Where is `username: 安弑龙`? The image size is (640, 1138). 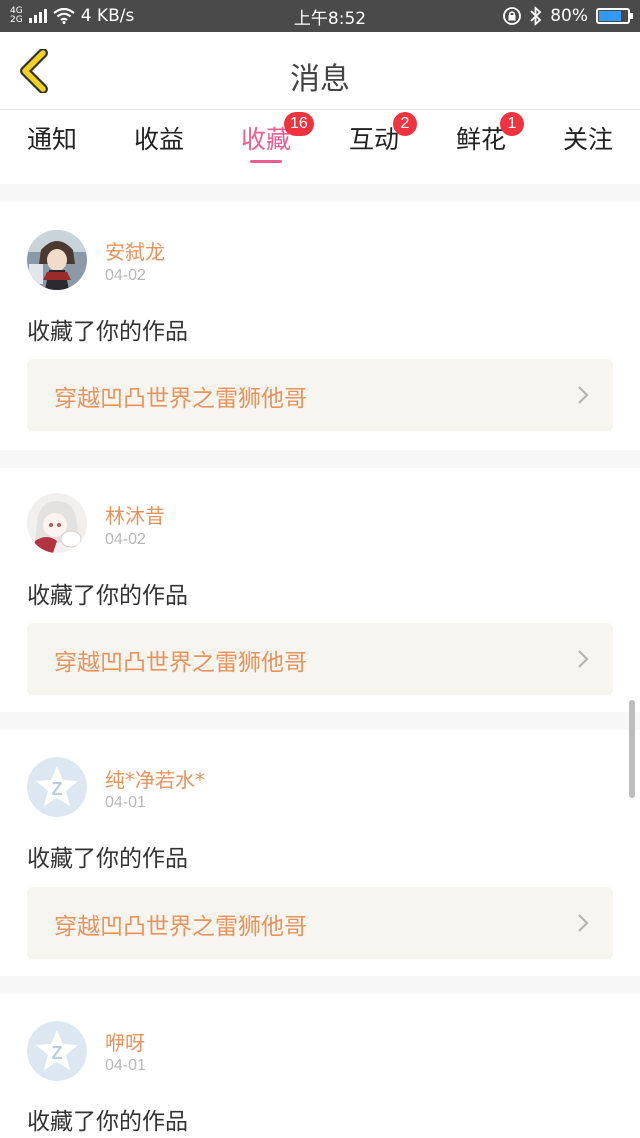
username: 安弑龙 is located at coordinates (135, 250).